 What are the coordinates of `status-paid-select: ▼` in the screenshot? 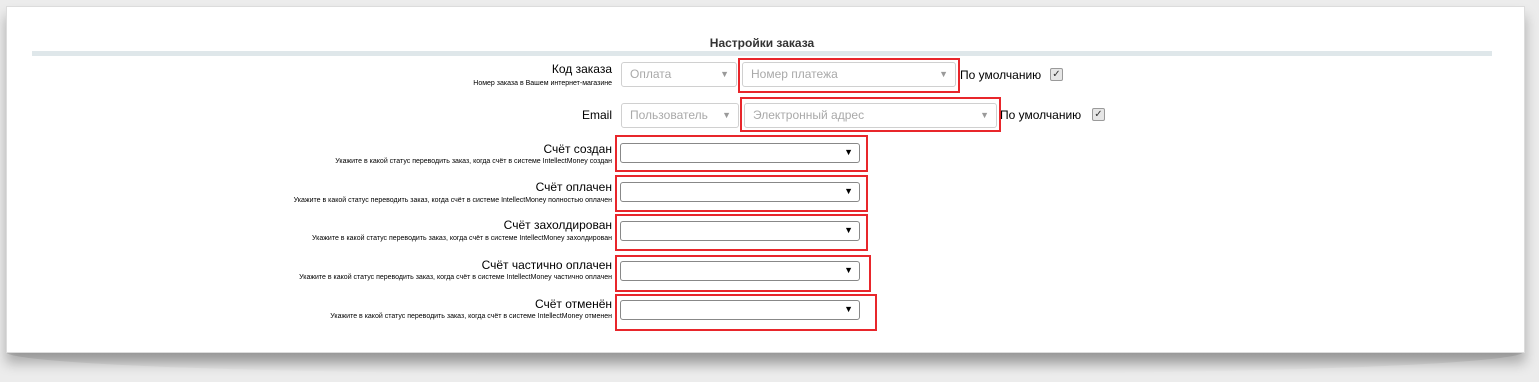 It's located at (740, 192).